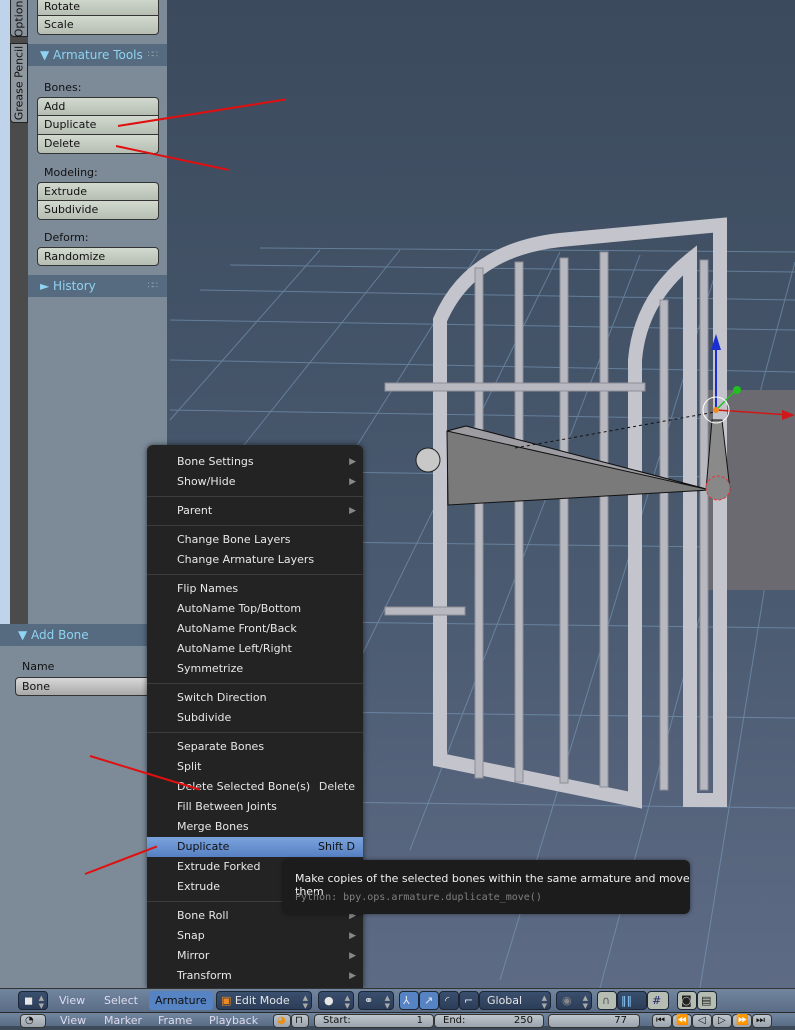 This screenshot has height=1030, width=795. I want to click on menu-item-parent: Parent ▶, so click(255, 511).